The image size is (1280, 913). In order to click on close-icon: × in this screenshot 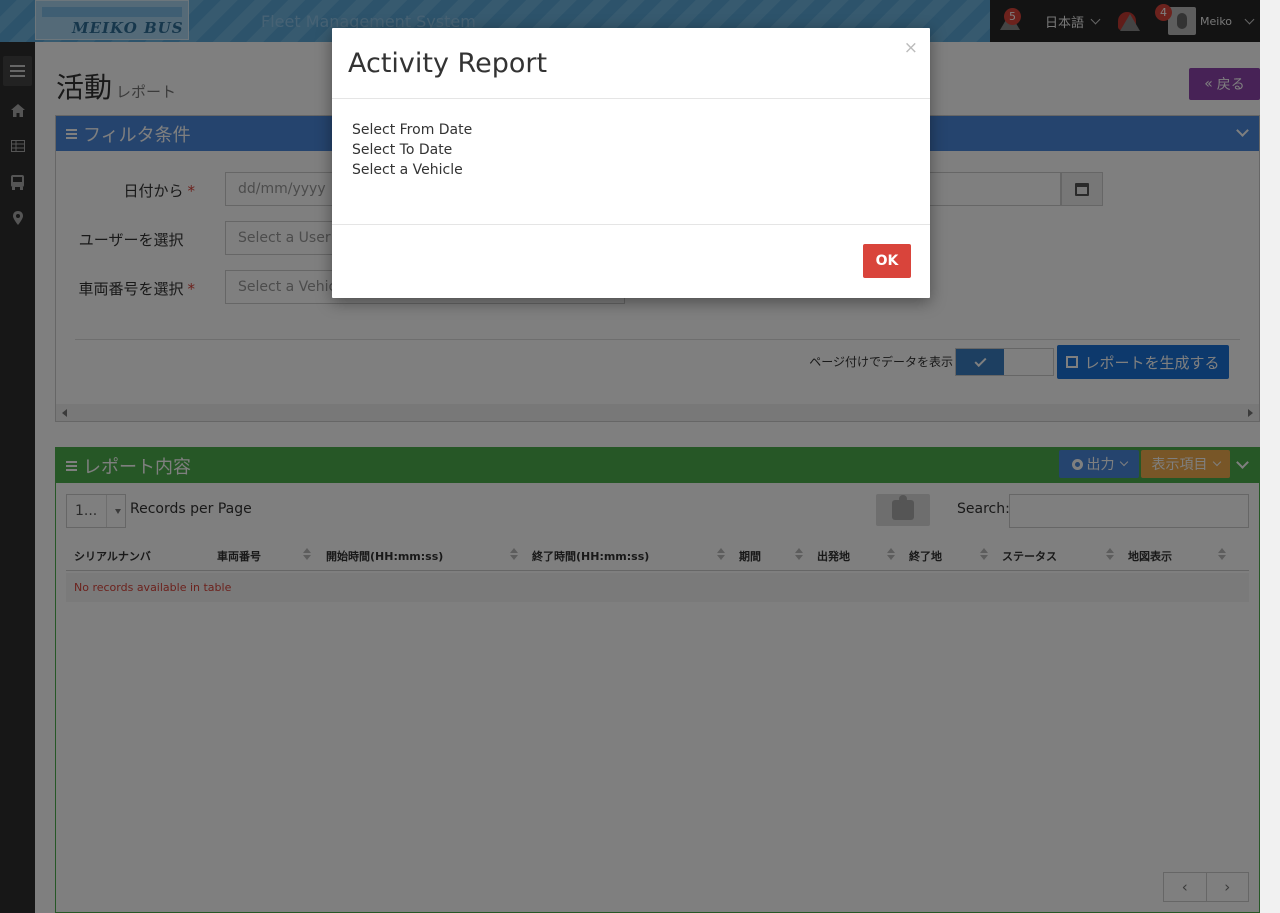, I will do `click(911, 48)`.